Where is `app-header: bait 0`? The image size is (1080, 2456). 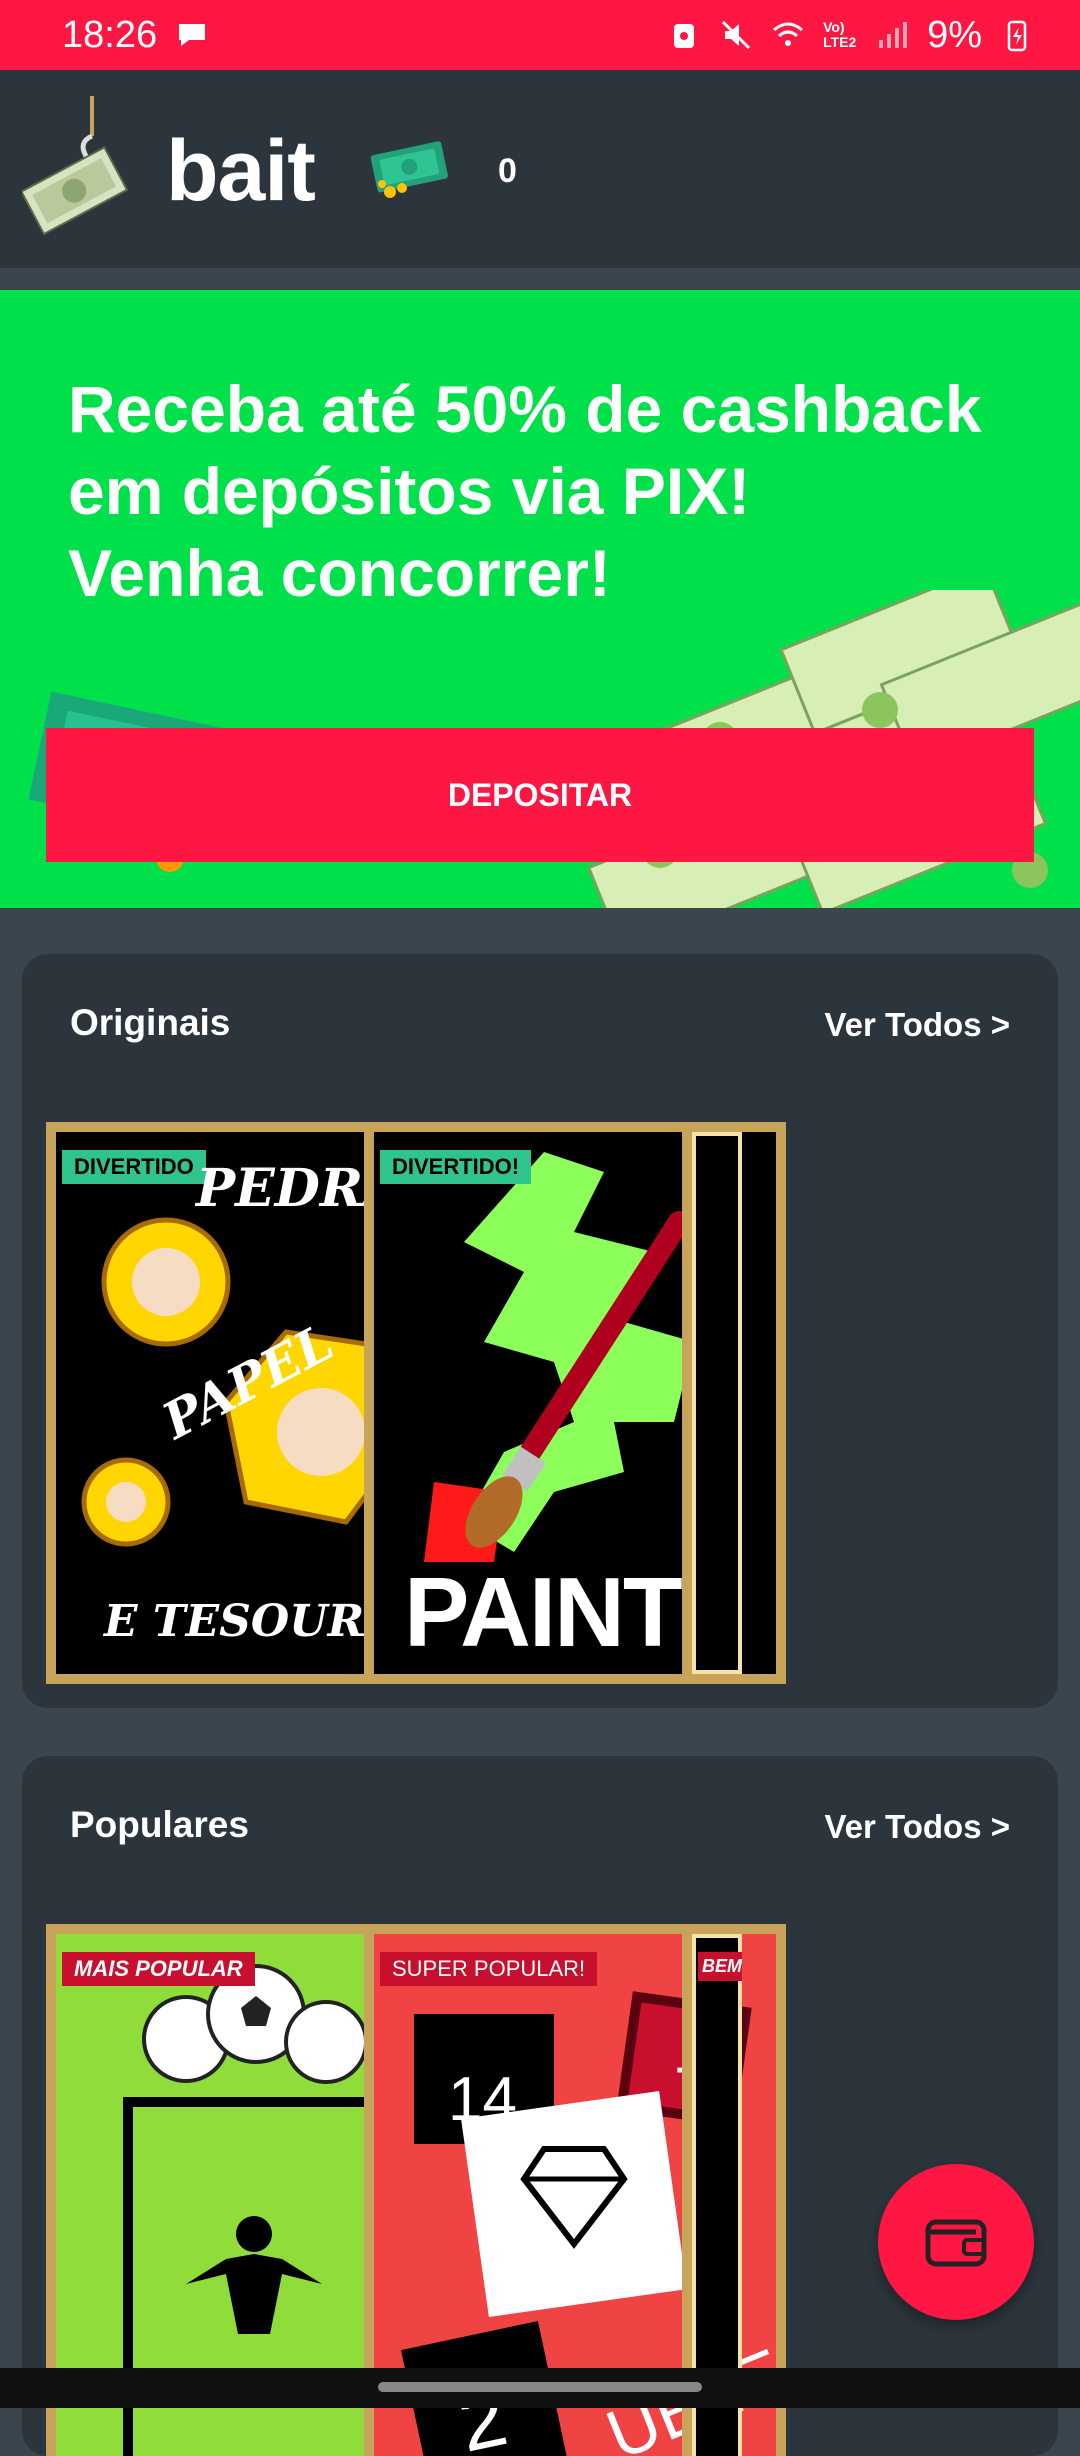
app-header: bait 0 is located at coordinates (540, 169).